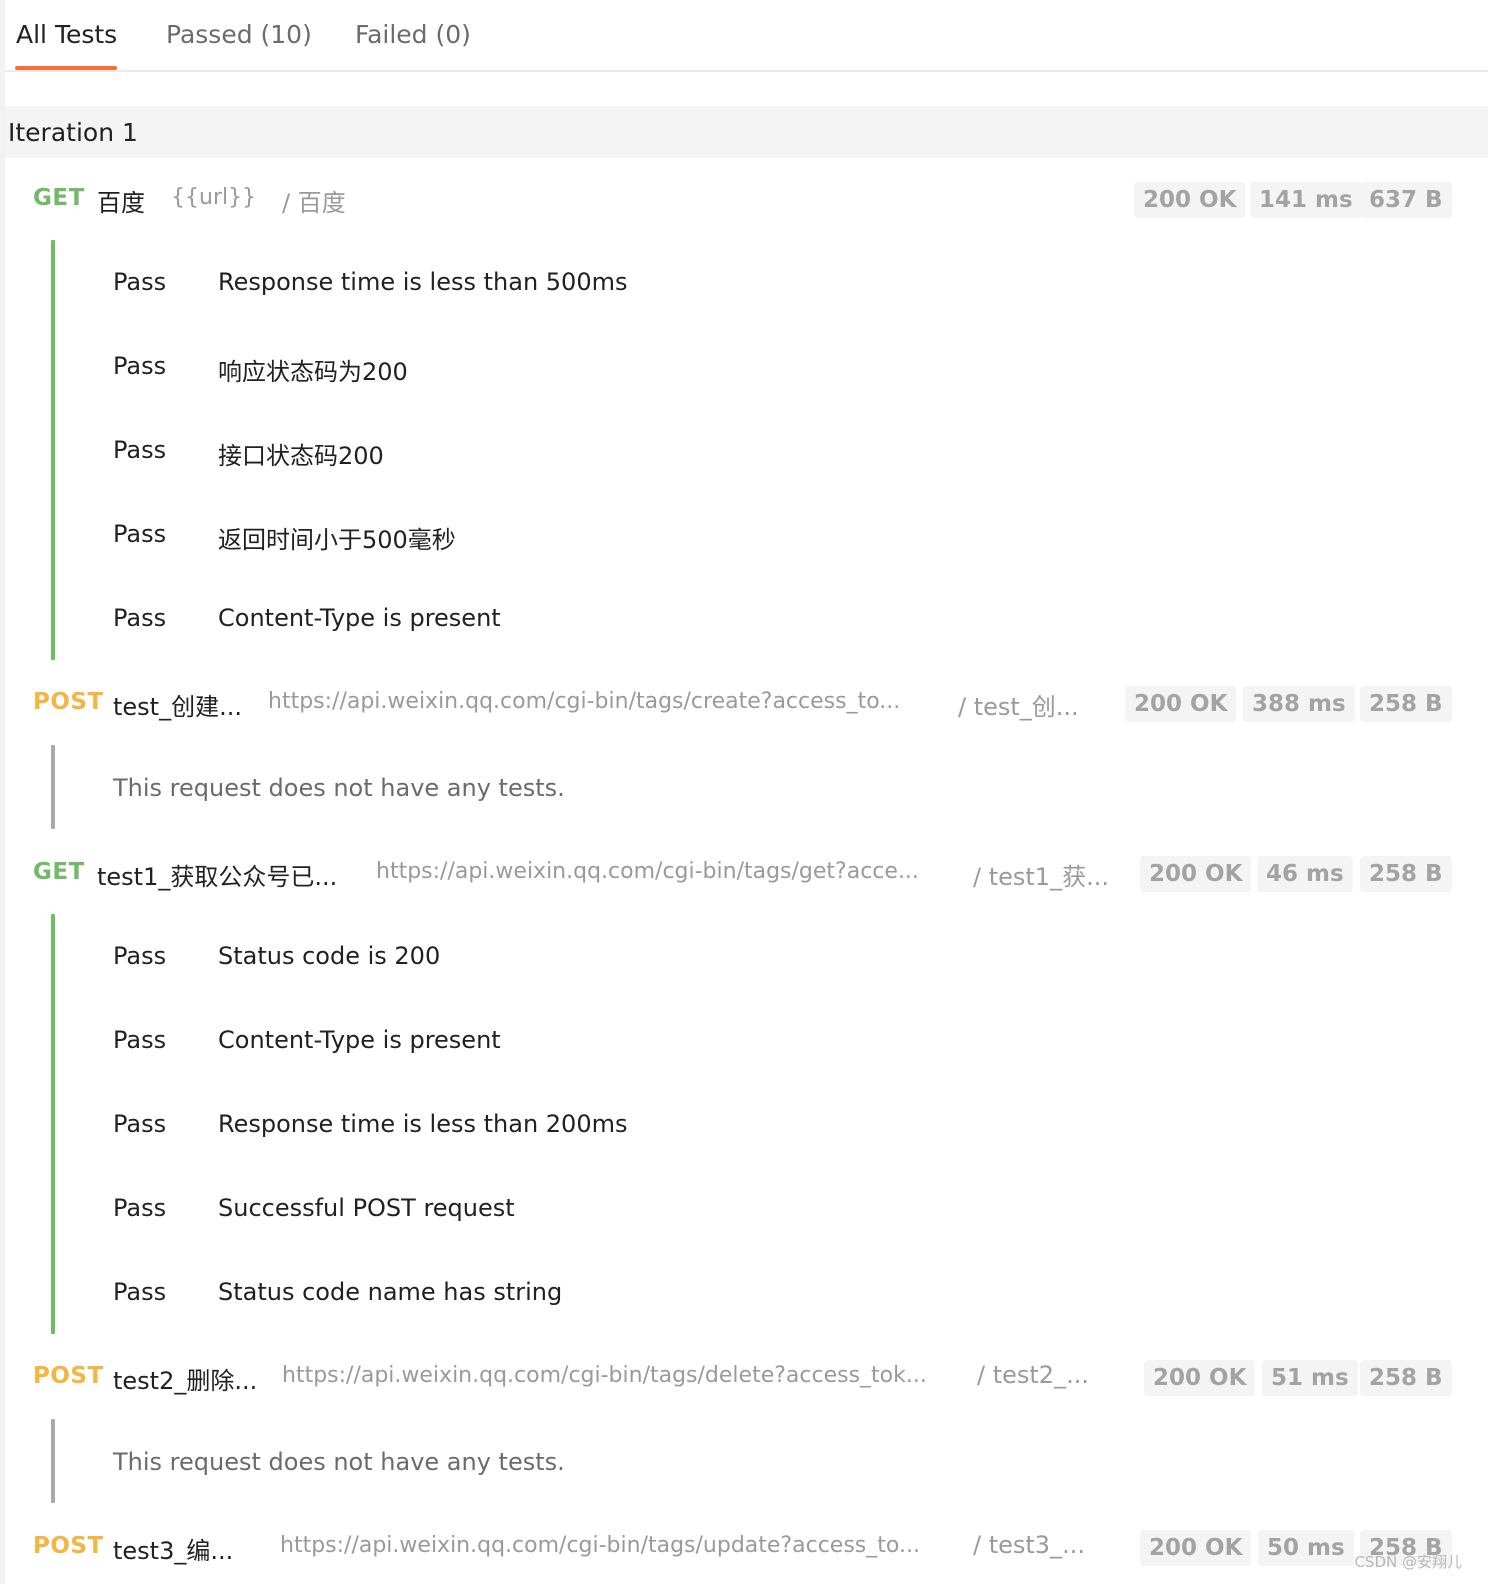 This screenshot has height=1584, width=1488. Describe the element at coordinates (751, 1208) in the screenshot. I see `test-result-item: Pass Successful POST request` at that location.